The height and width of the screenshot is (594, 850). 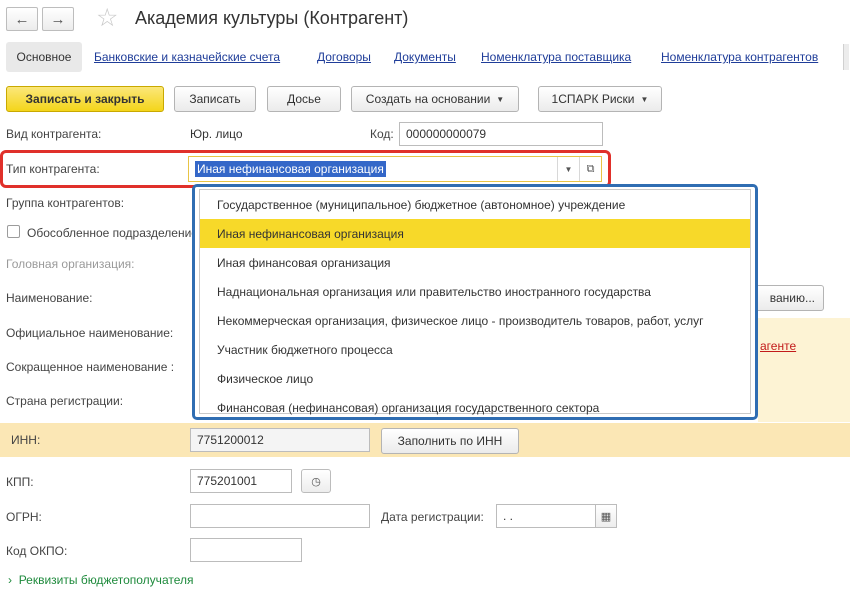 What do you see at coordinates (475, 378) in the screenshot?
I see `list-item: Физическое лицо` at bounding box center [475, 378].